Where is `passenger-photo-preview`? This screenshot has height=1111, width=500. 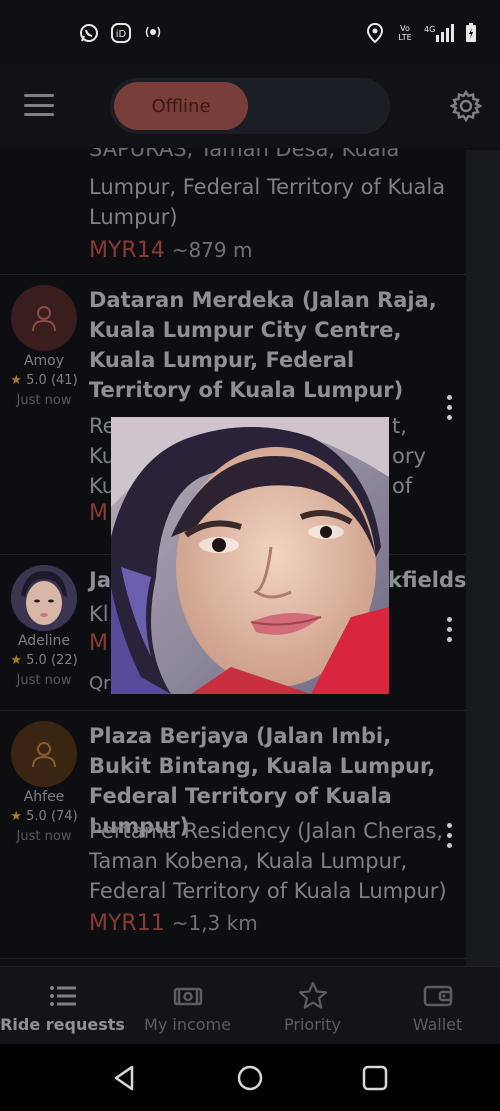
passenger-photo-preview is located at coordinates (250, 555).